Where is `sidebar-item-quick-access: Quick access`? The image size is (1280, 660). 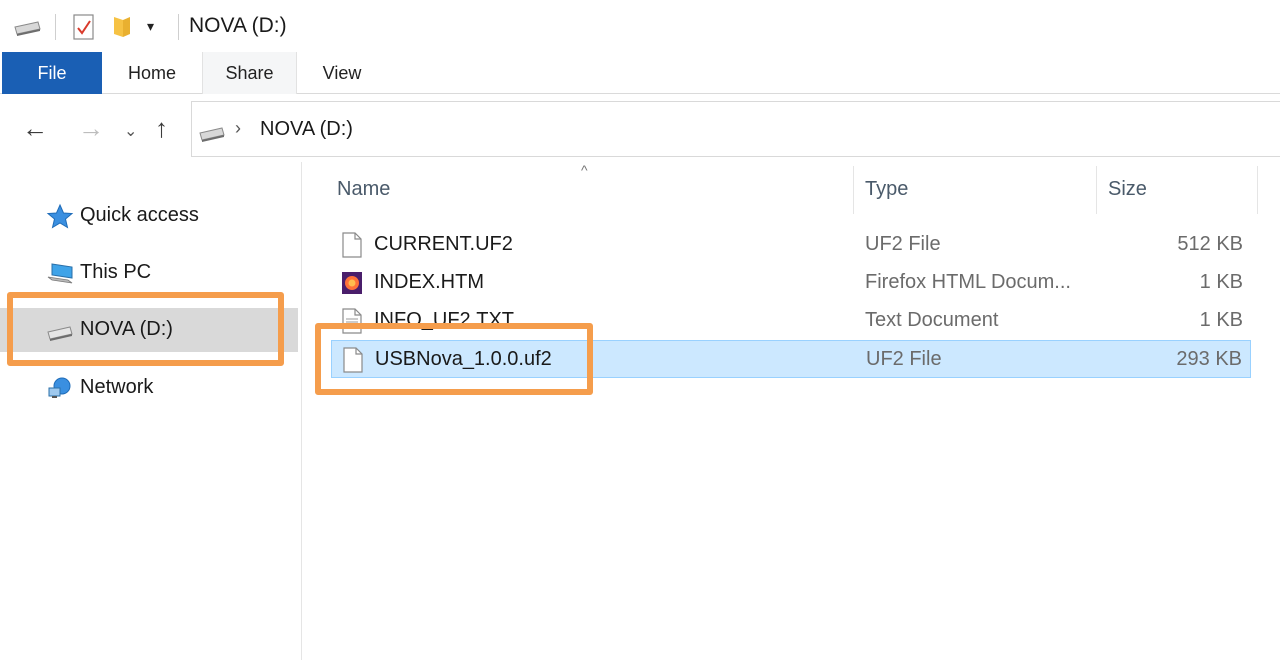 sidebar-item-quick-access: Quick access is located at coordinates (149, 216).